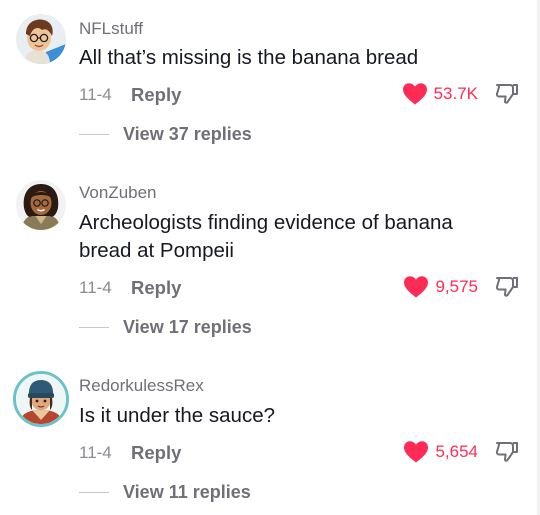 This screenshot has width=540, height=515. What do you see at coordinates (118, 193) in the screenshot?
I see `comment-username: VonZuben` at bounding box center [118, 193].